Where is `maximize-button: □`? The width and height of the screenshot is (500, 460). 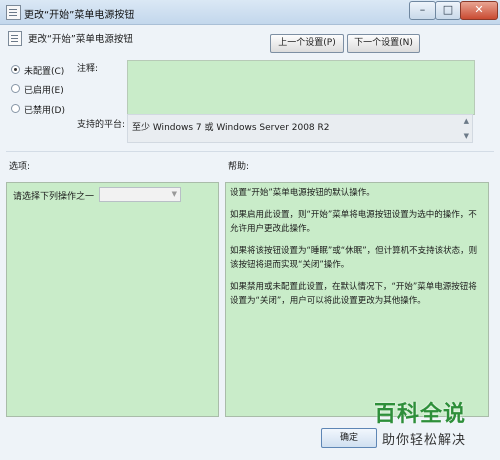 maximize-button: □ is located at coordinates (448, 10).